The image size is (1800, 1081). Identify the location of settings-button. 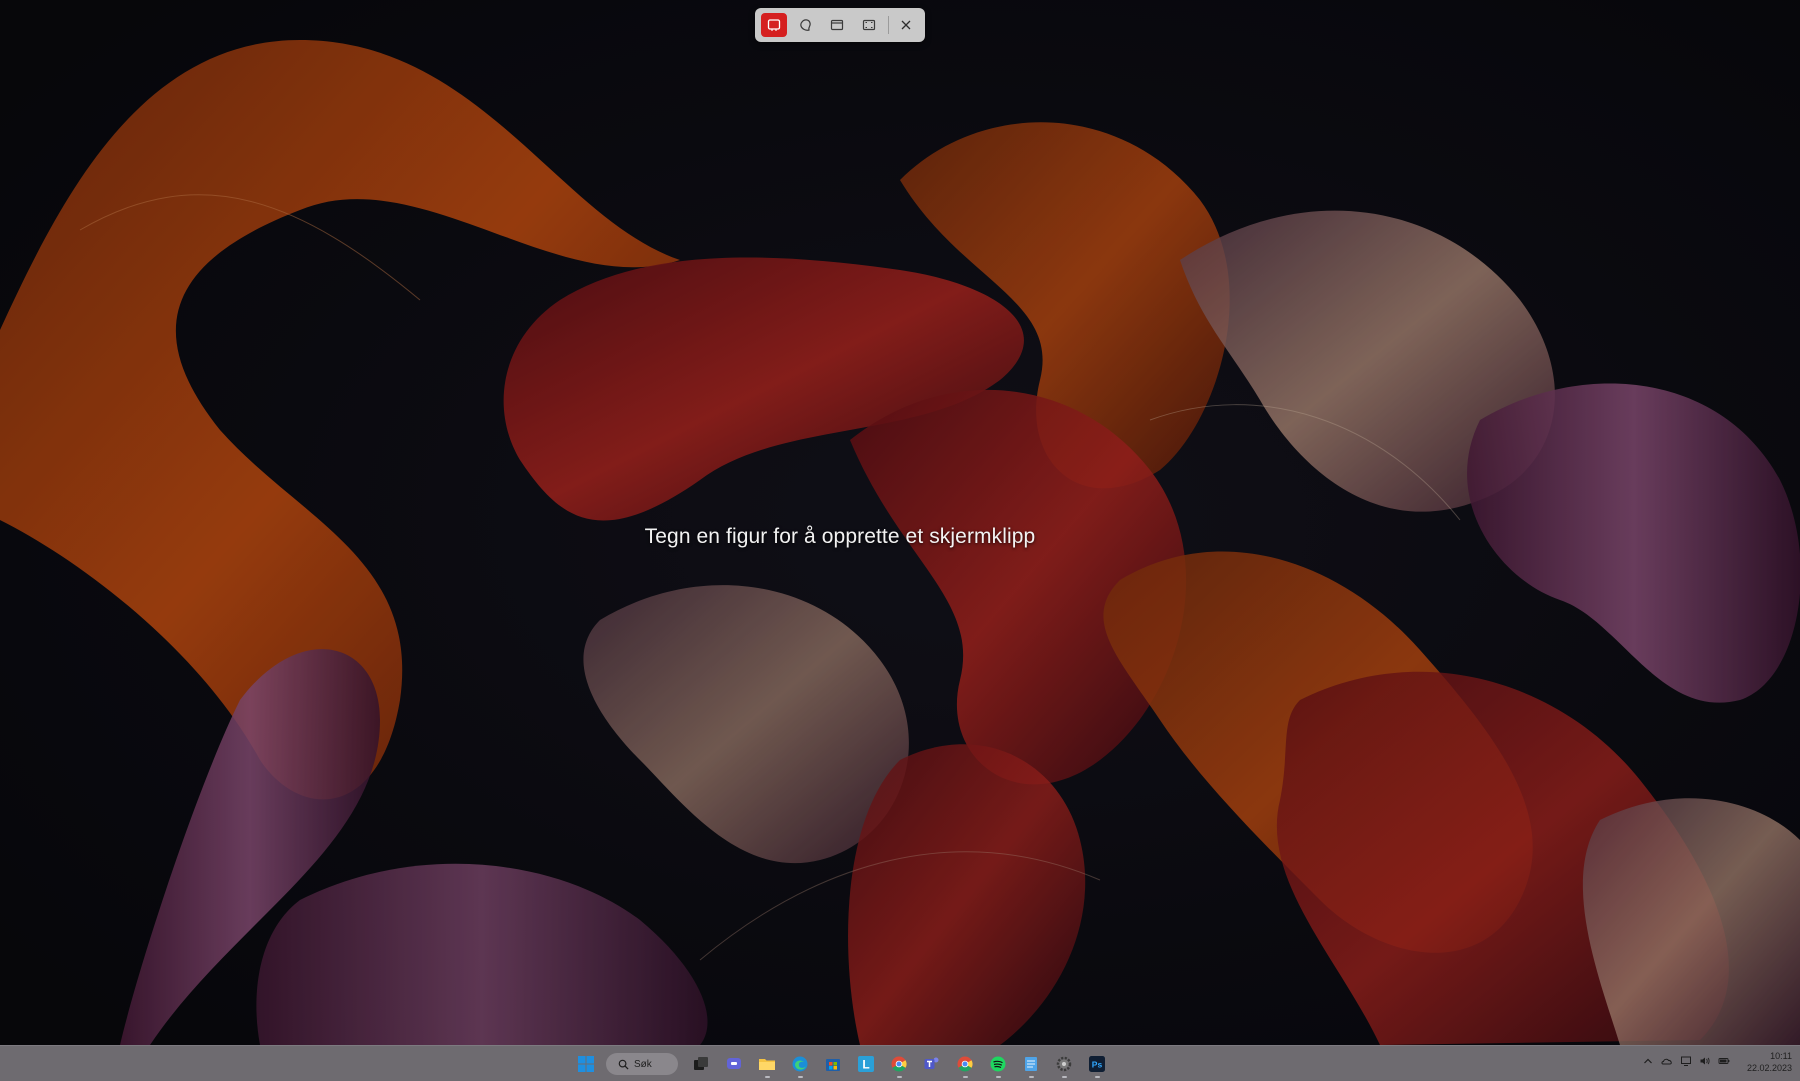
(1064, 1064).